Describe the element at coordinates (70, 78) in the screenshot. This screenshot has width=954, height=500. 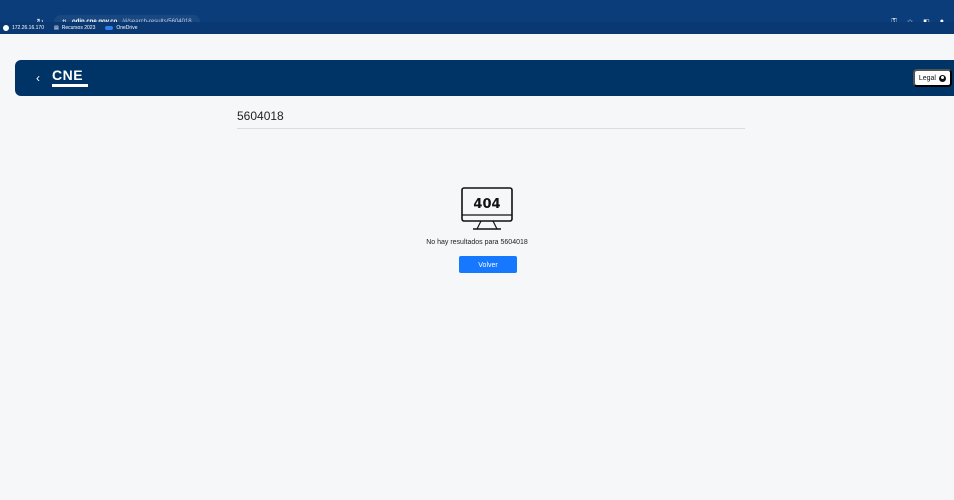
I see `cne-logo: CNE` at that location.